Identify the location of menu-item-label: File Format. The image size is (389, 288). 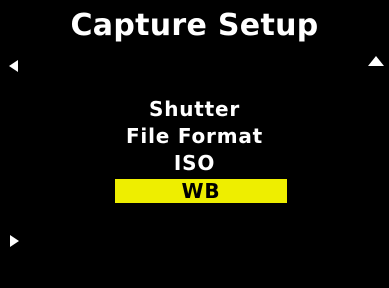
(194, 136).